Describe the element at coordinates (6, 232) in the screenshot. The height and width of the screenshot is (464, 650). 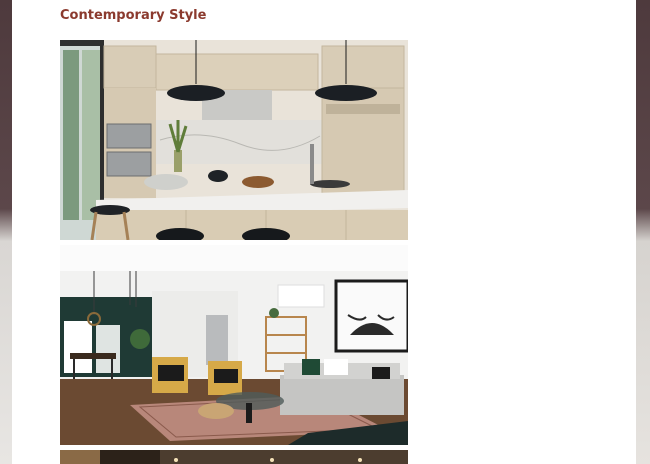
I see `page-backdrop-left` at that location.